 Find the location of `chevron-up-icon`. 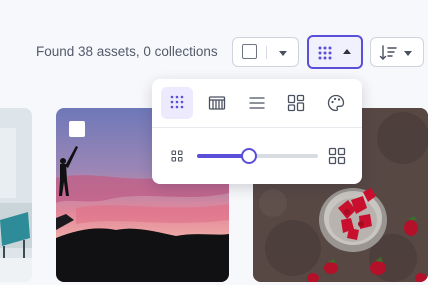

chevron-up-icon is located at coordinates (347, 51).